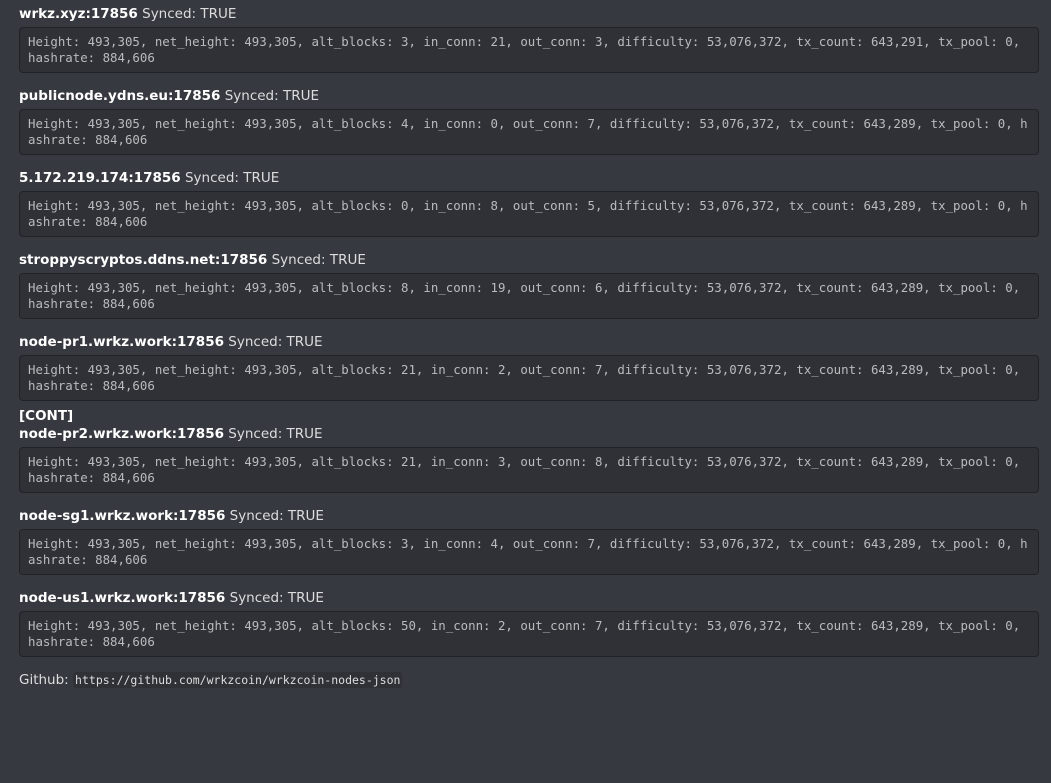  What do you see at coordinates (529, 516) in the screenshot?
I see `node-header: node-sg1.wrkz.work:17856 Synced: TRUE` at bounding box center [529, 516].